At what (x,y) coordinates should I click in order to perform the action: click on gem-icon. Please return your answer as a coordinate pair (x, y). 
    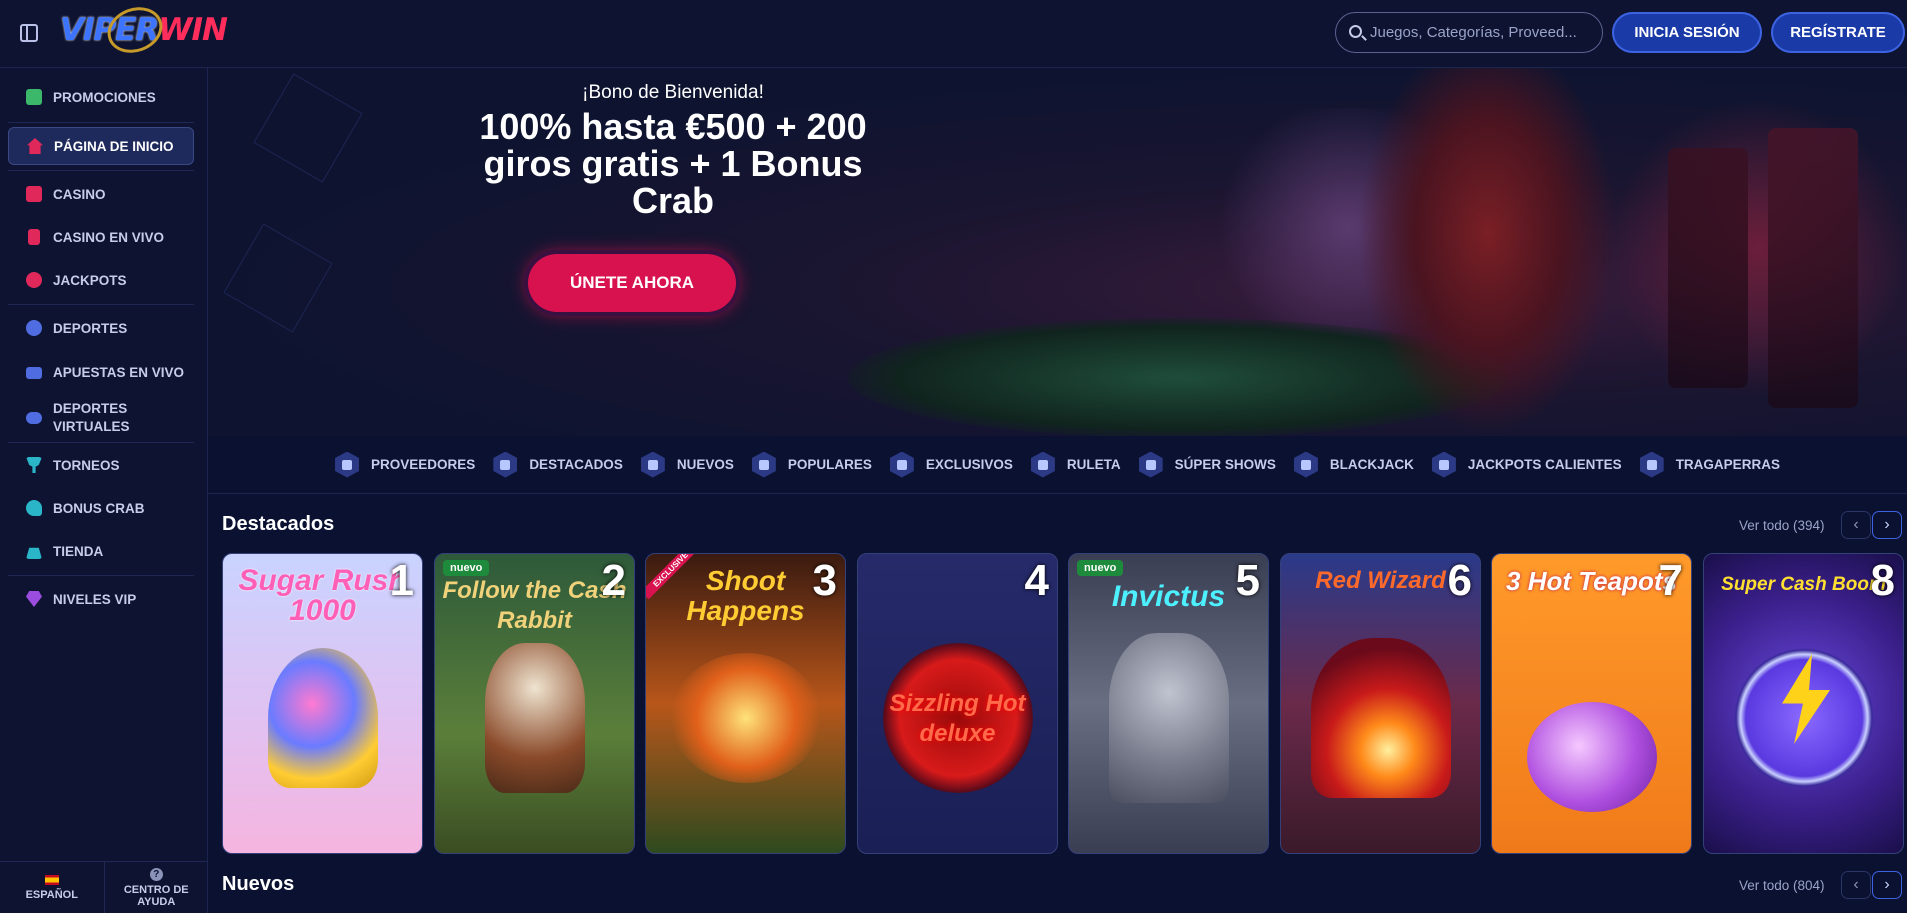
    Looking at the image, I should click on (901, 464).